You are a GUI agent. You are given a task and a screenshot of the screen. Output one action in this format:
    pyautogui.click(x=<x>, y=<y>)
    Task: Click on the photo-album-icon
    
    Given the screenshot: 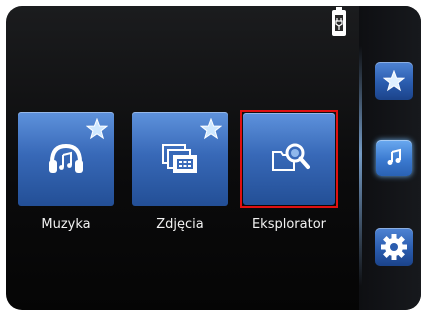 What is the action you would take?
    pyautogui.click(x=179, y=158)
    